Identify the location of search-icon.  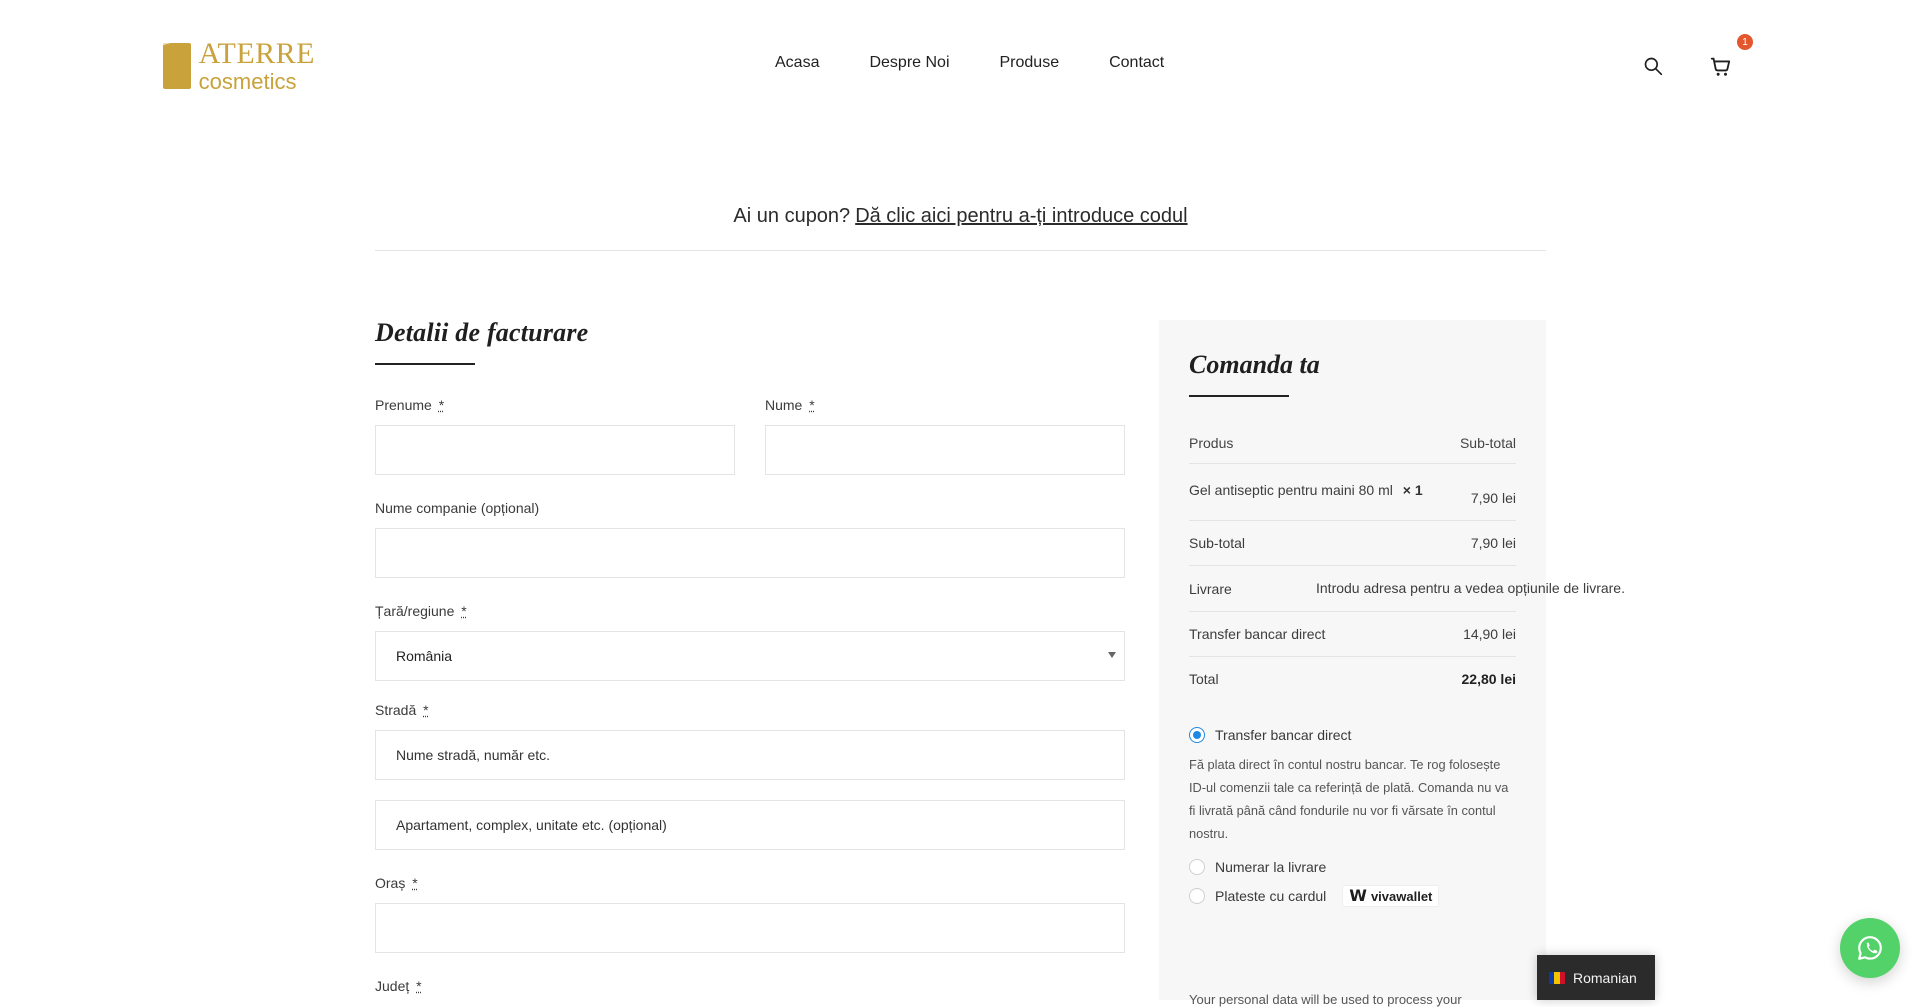
(1653, 66).